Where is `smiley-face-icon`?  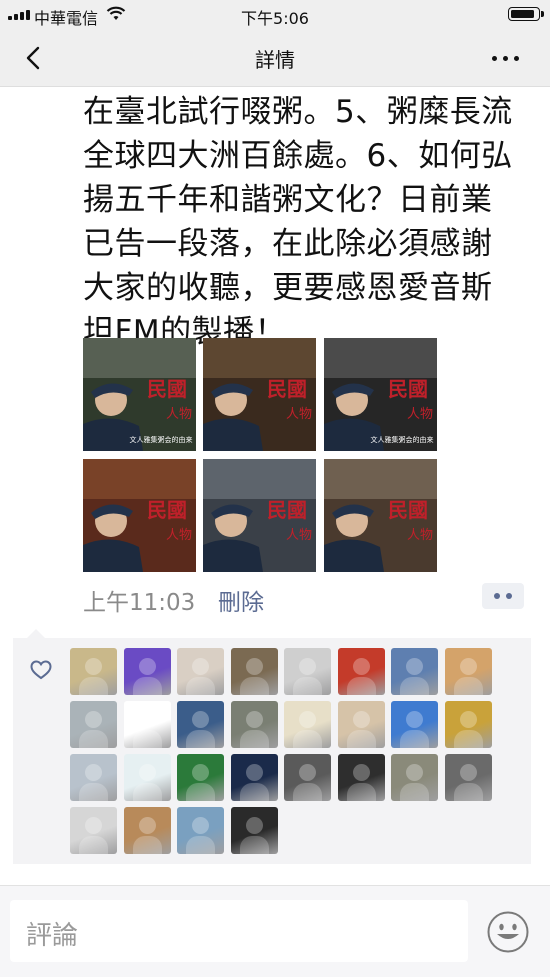
smiley-face-icon is located at coordinates (508, 932).